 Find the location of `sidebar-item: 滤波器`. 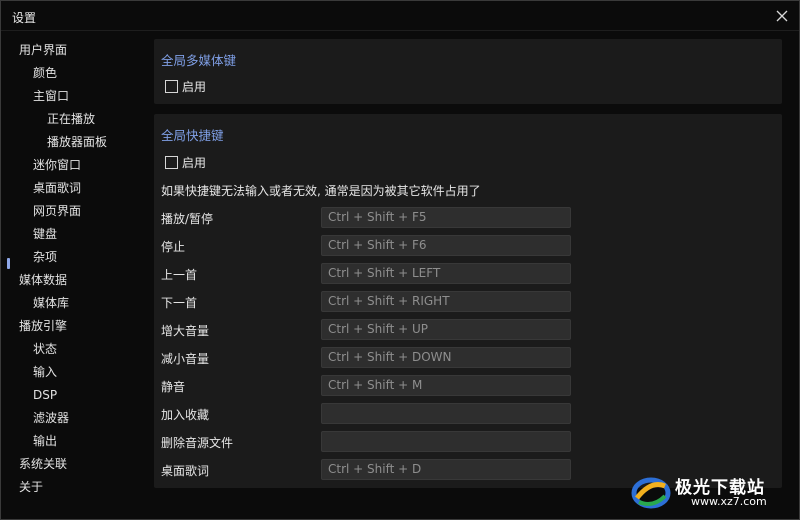

sidebar-item: 滤波器 is located at coordinates (51, 418).